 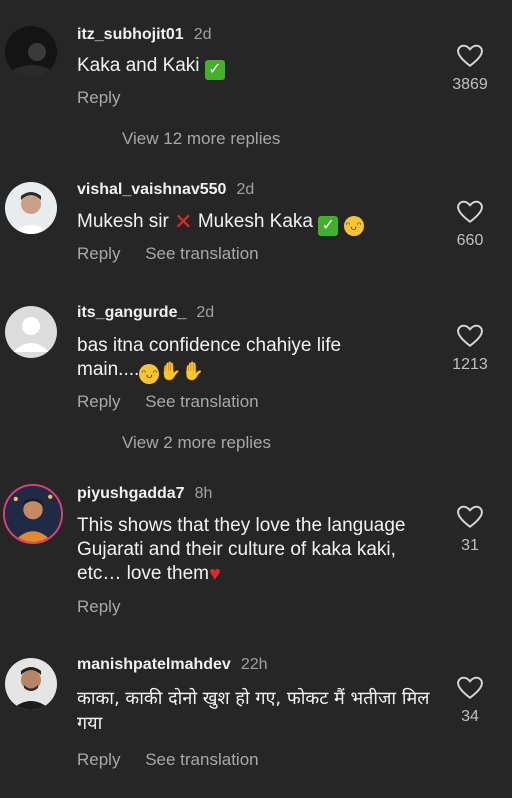 What do you see at coordinates (470, 349) in the screenshot?
I see `like-control: 1213` at bounding box center [470, 349].